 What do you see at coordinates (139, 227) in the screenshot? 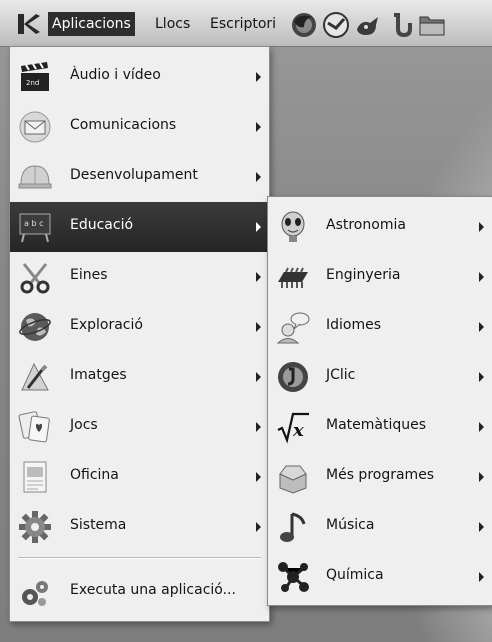
I see `menu-item-educacio: a b c Educació` at bounding box center [139, 227].